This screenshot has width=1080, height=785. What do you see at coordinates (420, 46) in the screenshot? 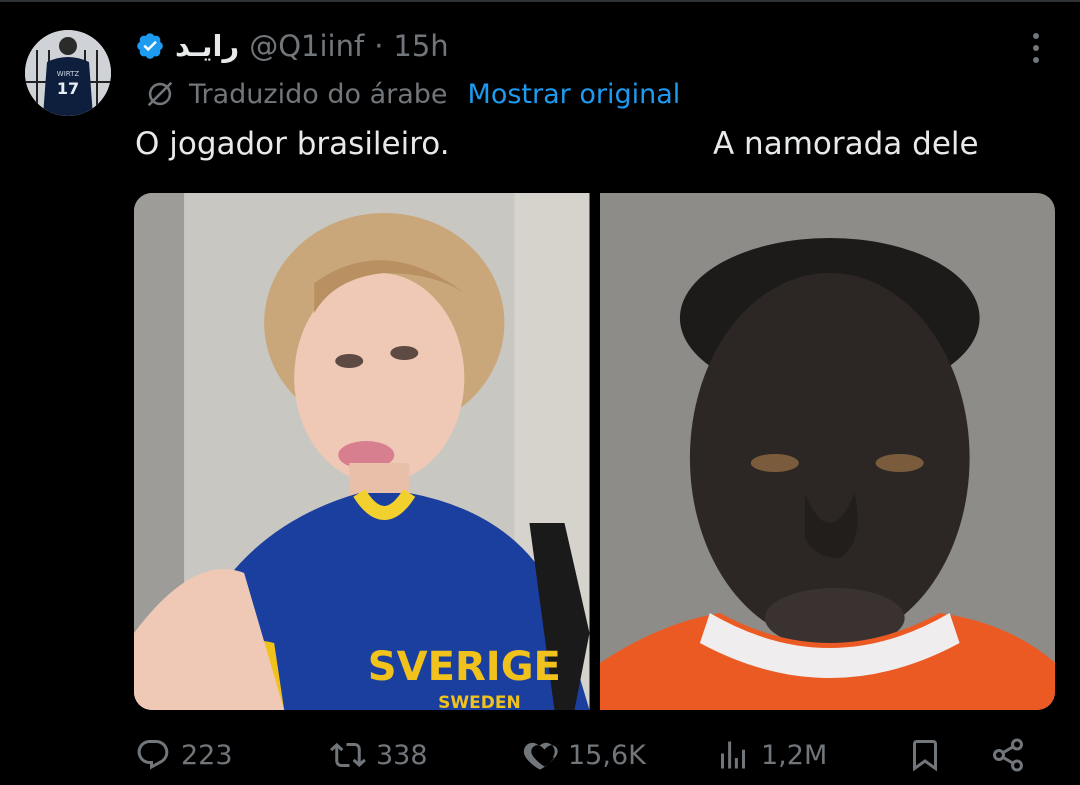
I see `timestamp: 15h` at bounding box center [420, 46].